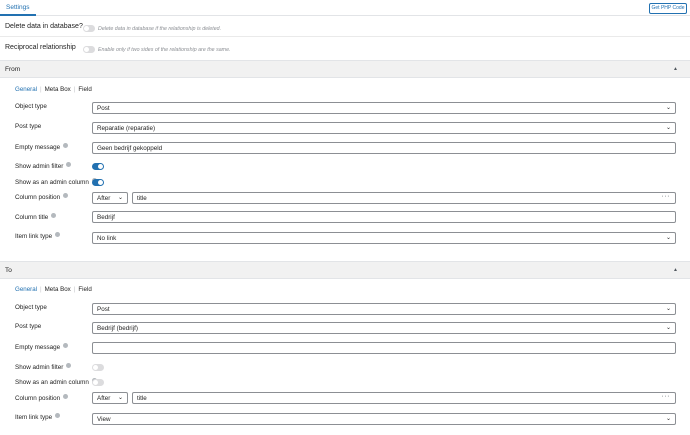  What do you see at coordinates (404, 398) in the screenshot?
I see `to-column-position-target: title ···` at bounding box center [404, 398].